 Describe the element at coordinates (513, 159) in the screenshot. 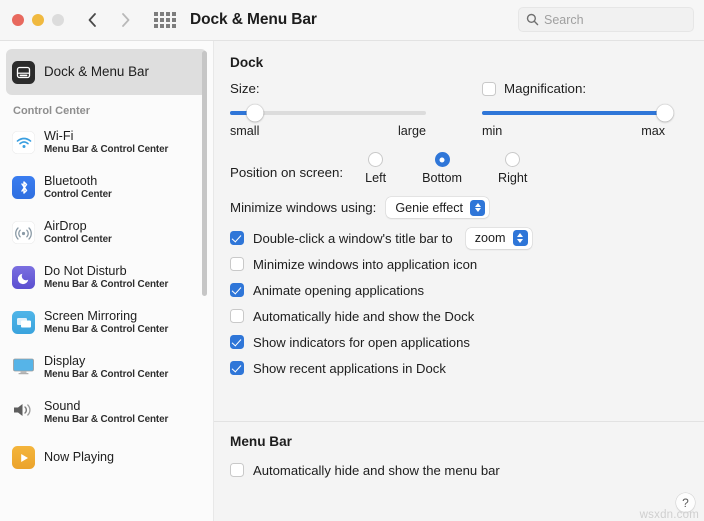

I see `dock-position-radio-right` at that location.